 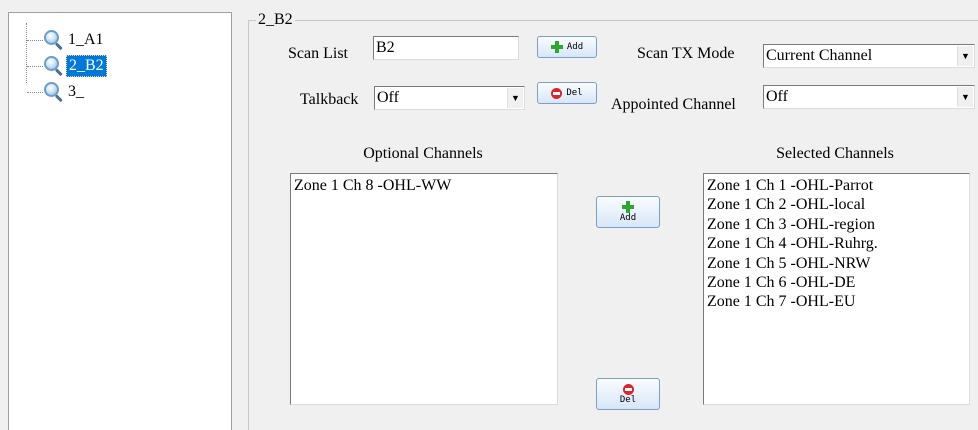 What do you see at coordinates (628, 399) in the screenshot?
I see `del-channel-label: Del` at bounding box center [628, 399].